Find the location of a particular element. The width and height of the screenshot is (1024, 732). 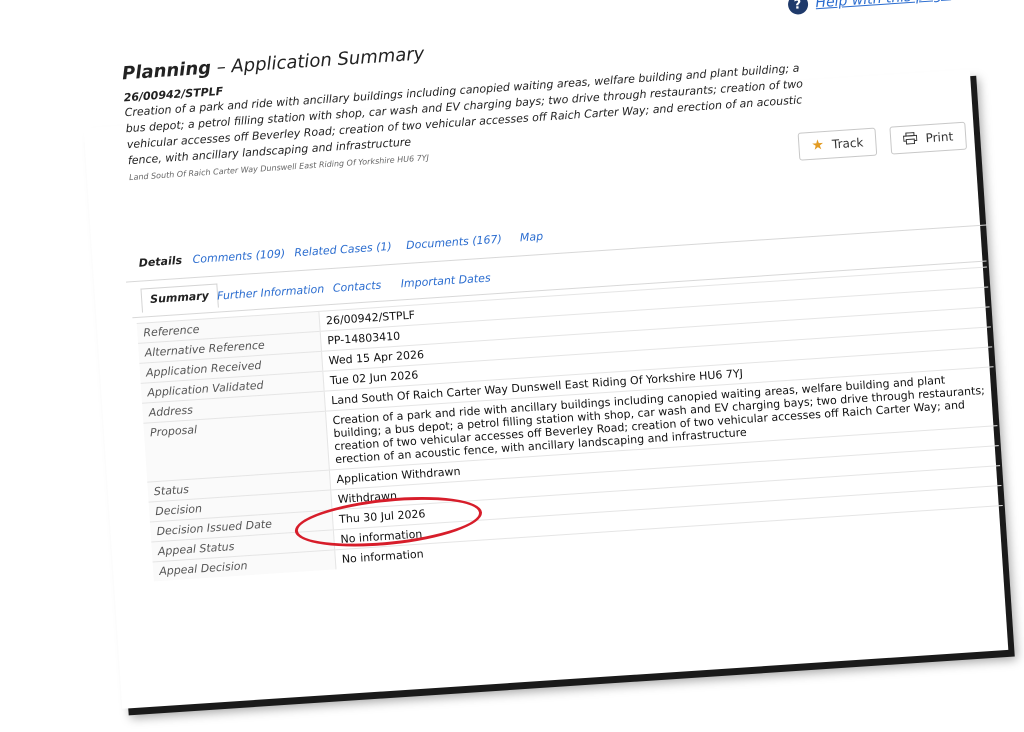

subtab-important-dates: Important Dates is located at coordinates (445, 280).